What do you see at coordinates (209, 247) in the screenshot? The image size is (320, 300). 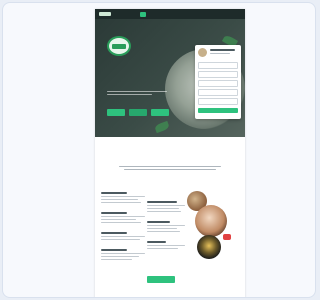 I see `dish-photo` at bounding box center [209, 247].